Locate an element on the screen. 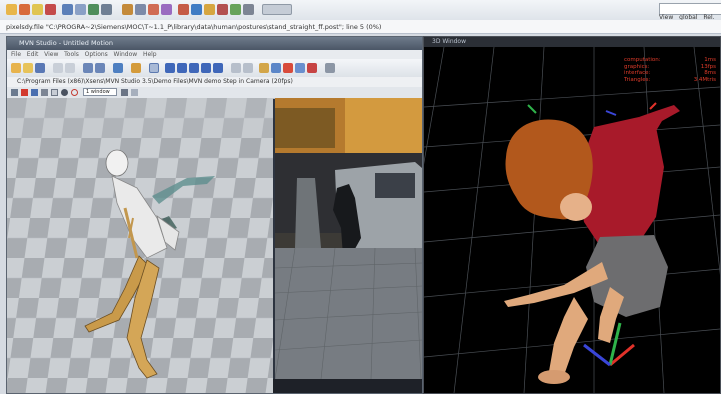 The image size is (721, 394). z-axis is located at coordinates (597, 355).